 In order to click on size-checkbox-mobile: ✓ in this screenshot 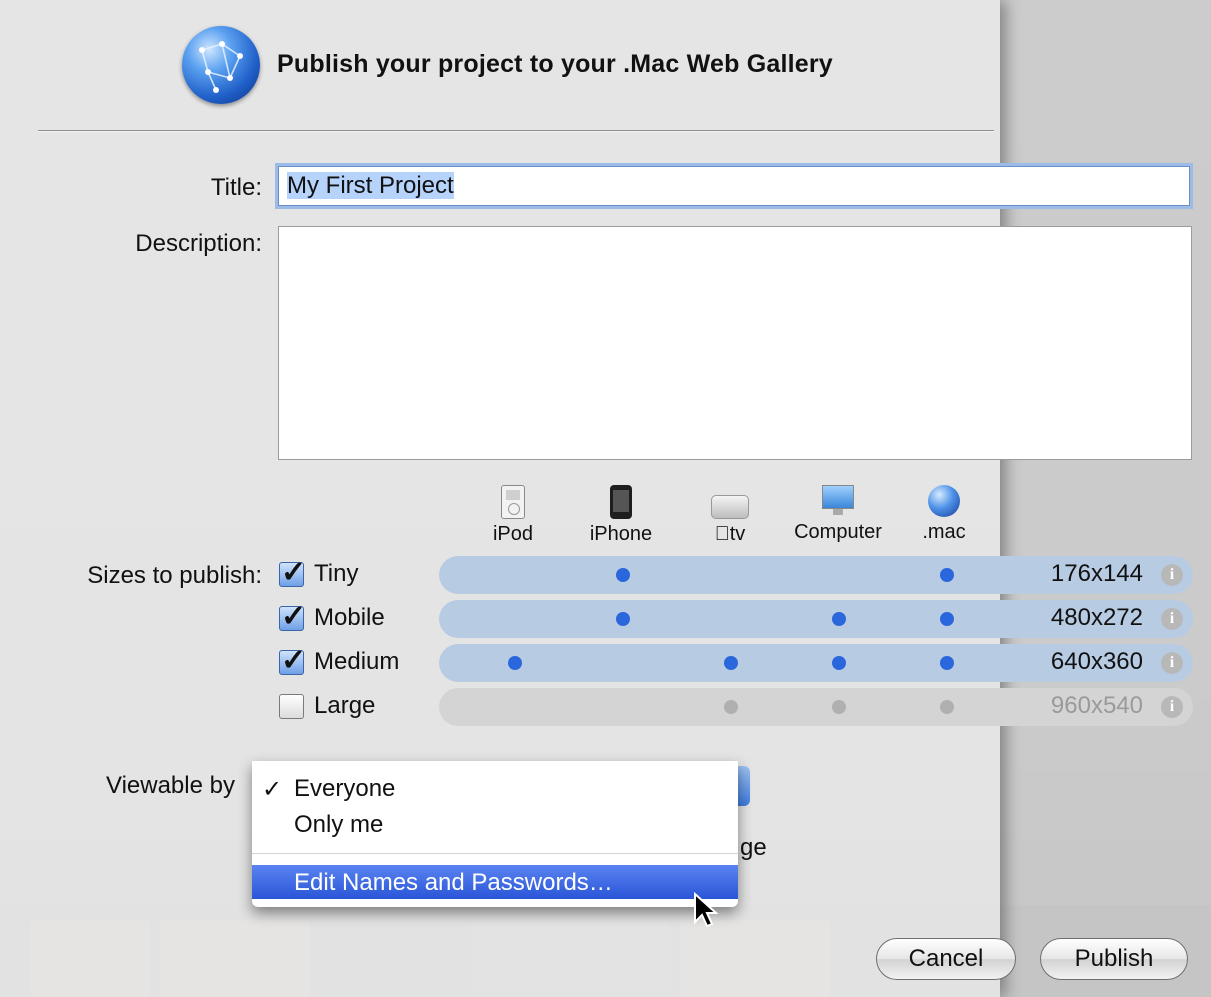, I will do `click(292, 616)`.